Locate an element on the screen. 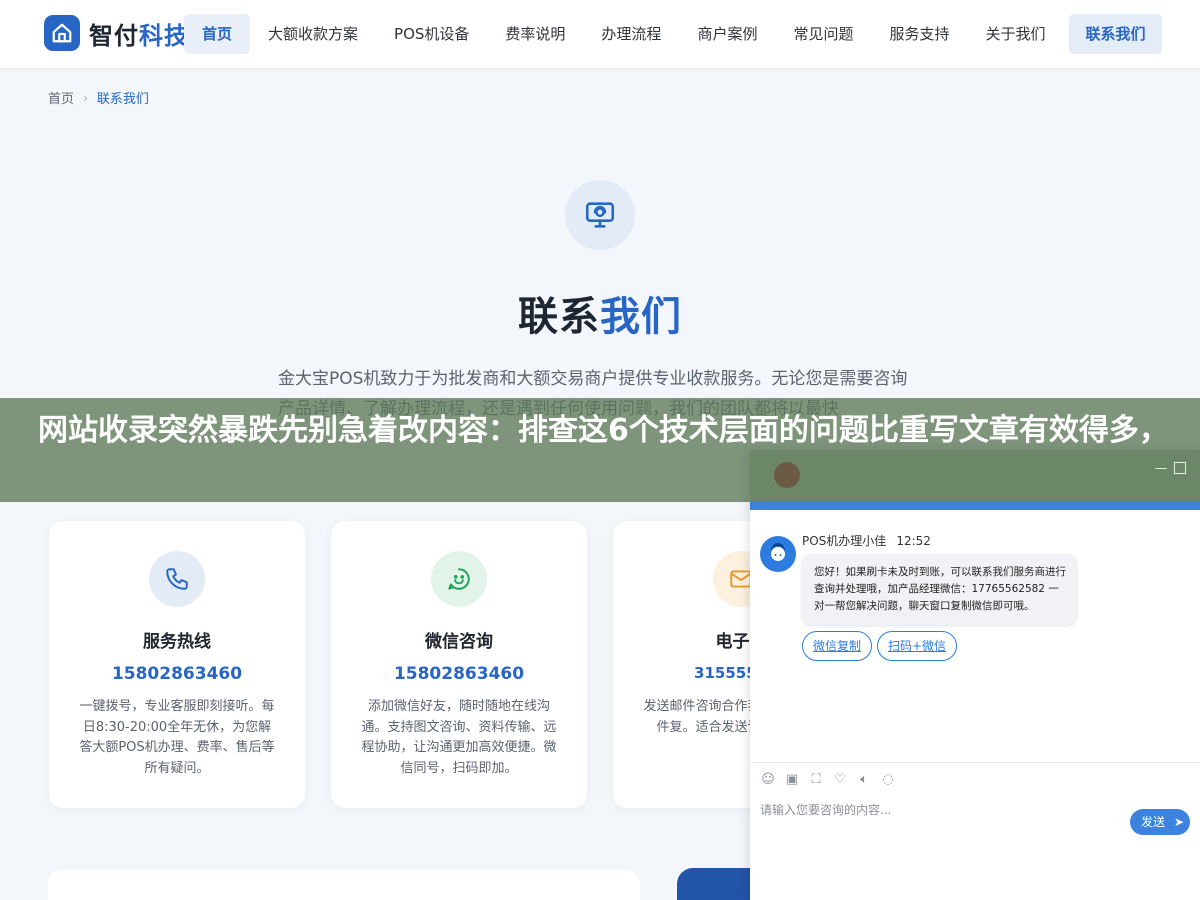  message-time: 12:52 is located at coordinates (913, 541).